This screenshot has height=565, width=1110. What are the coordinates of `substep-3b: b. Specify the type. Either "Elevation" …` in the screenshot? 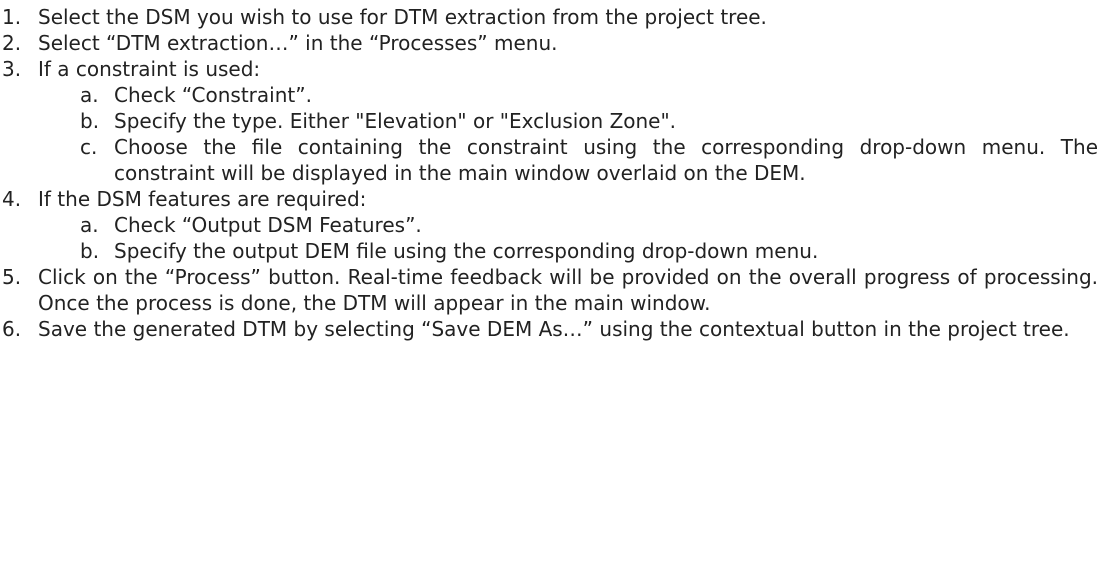 It's located at (549, 121).